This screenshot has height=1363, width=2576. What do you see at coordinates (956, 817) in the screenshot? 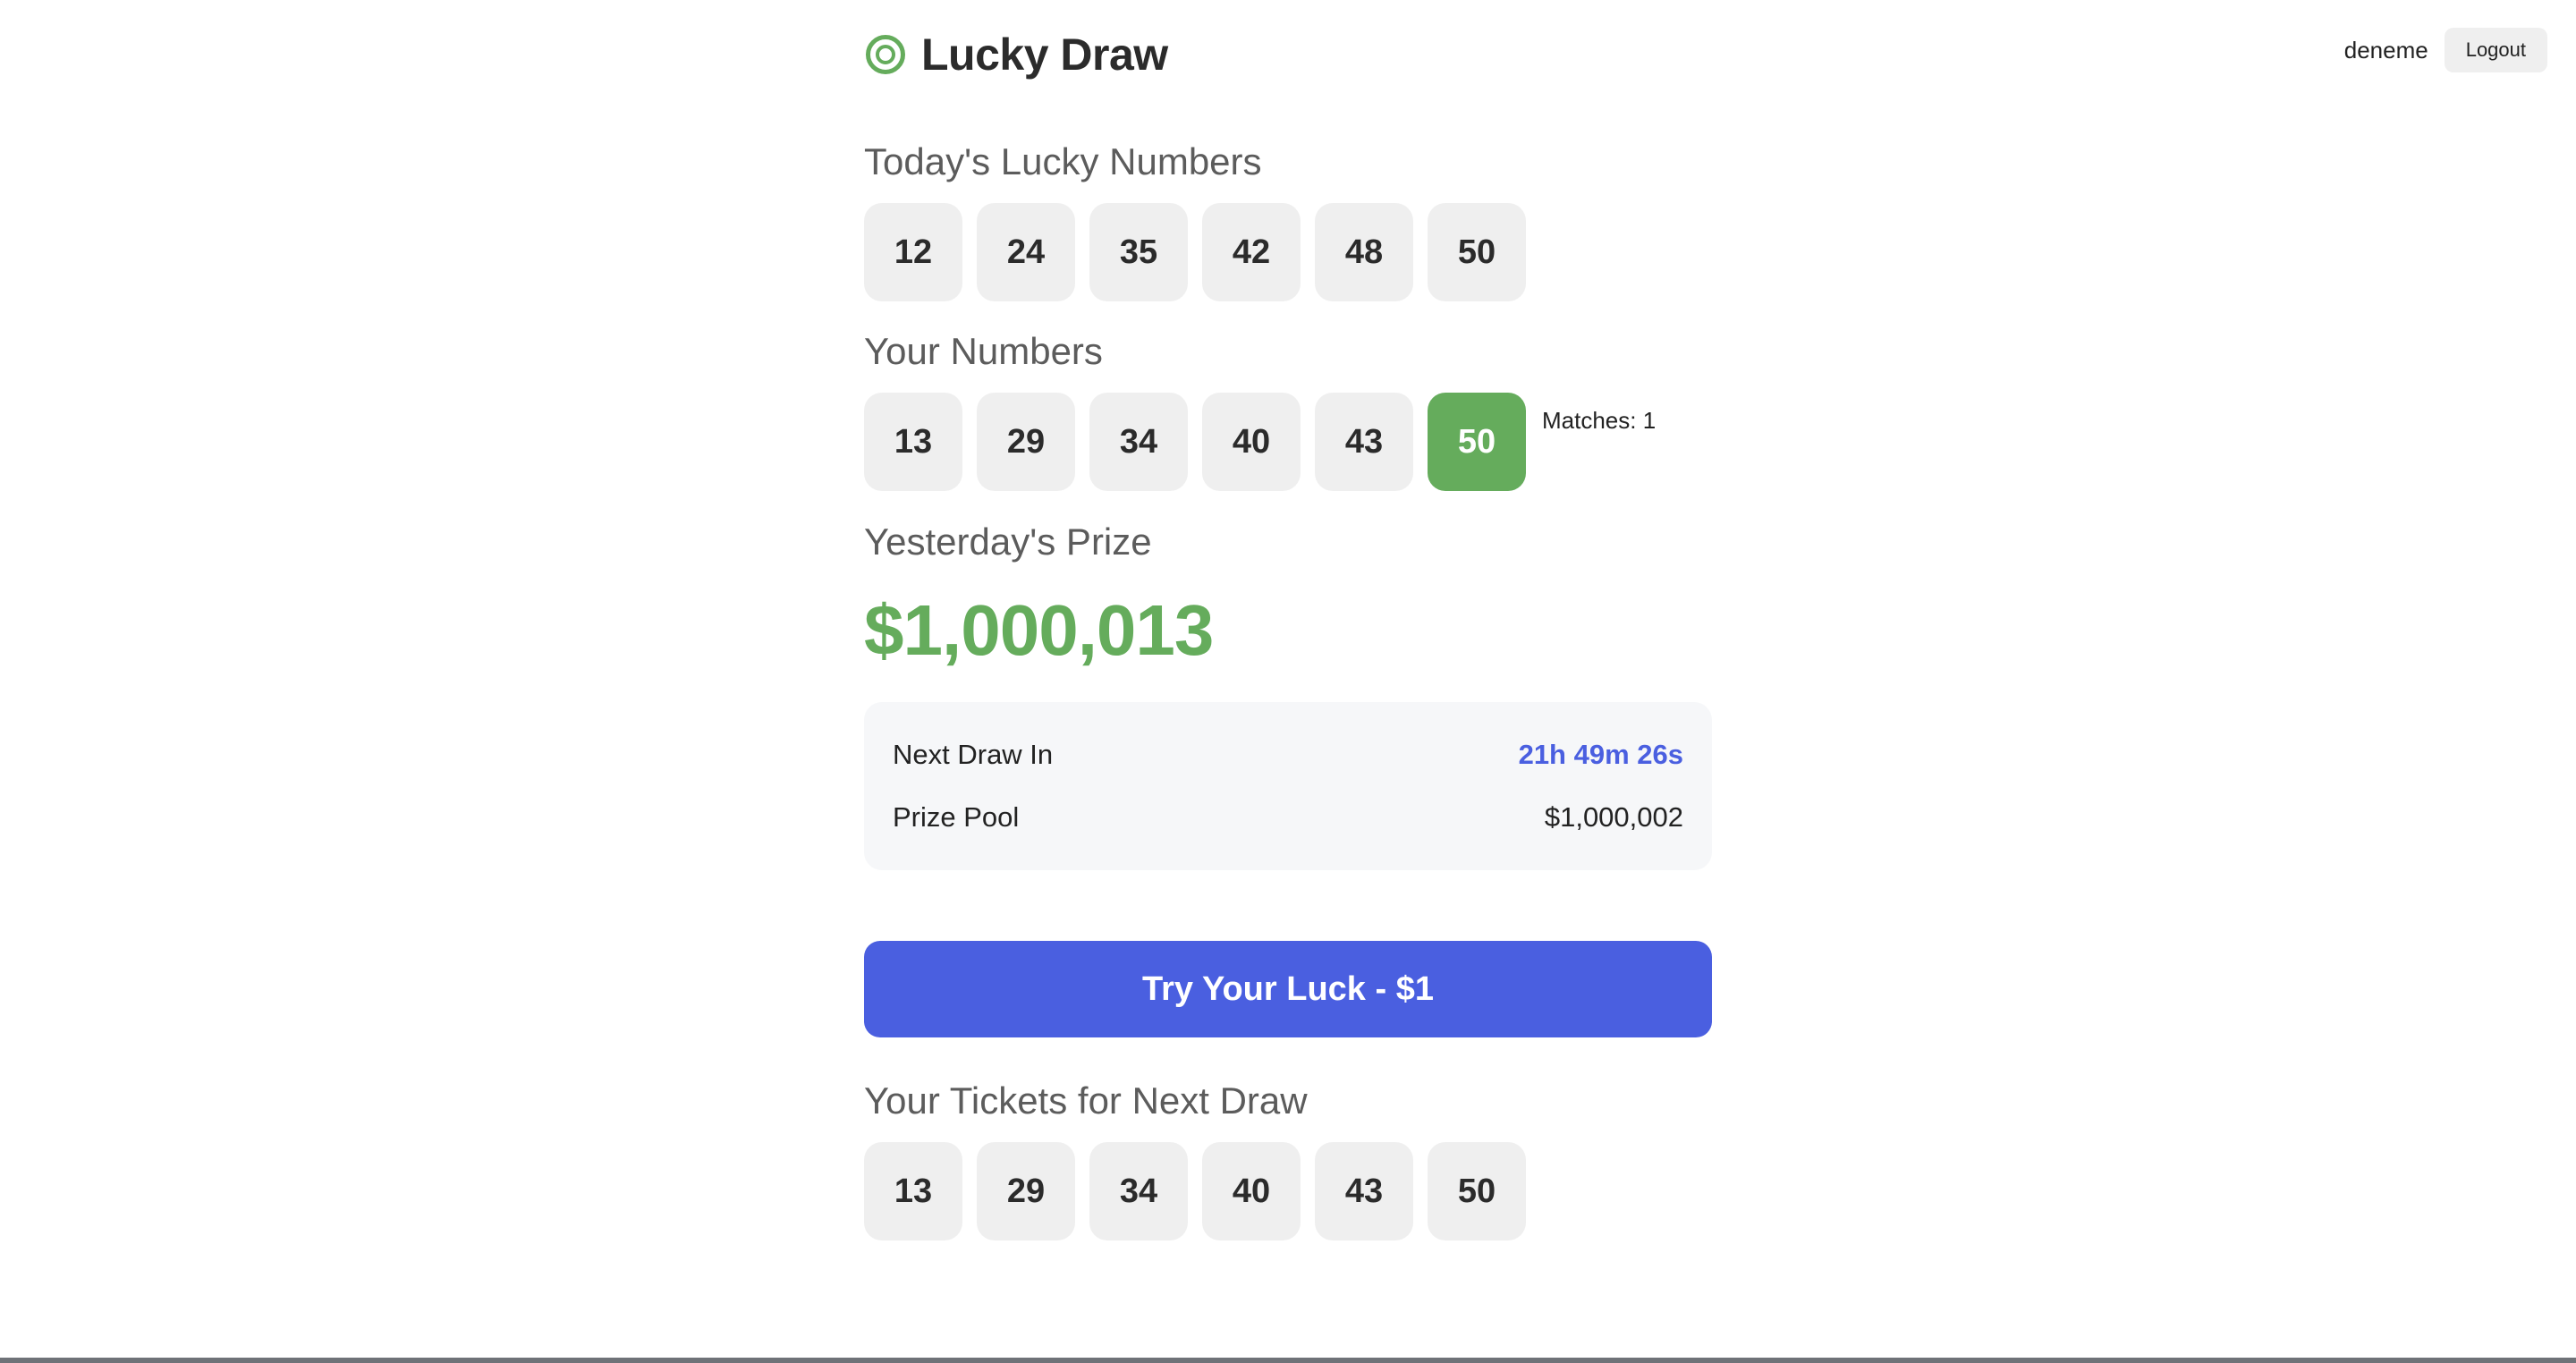
I see `prize-pool-label: Prize Pool` at bounding box center [956, 817].